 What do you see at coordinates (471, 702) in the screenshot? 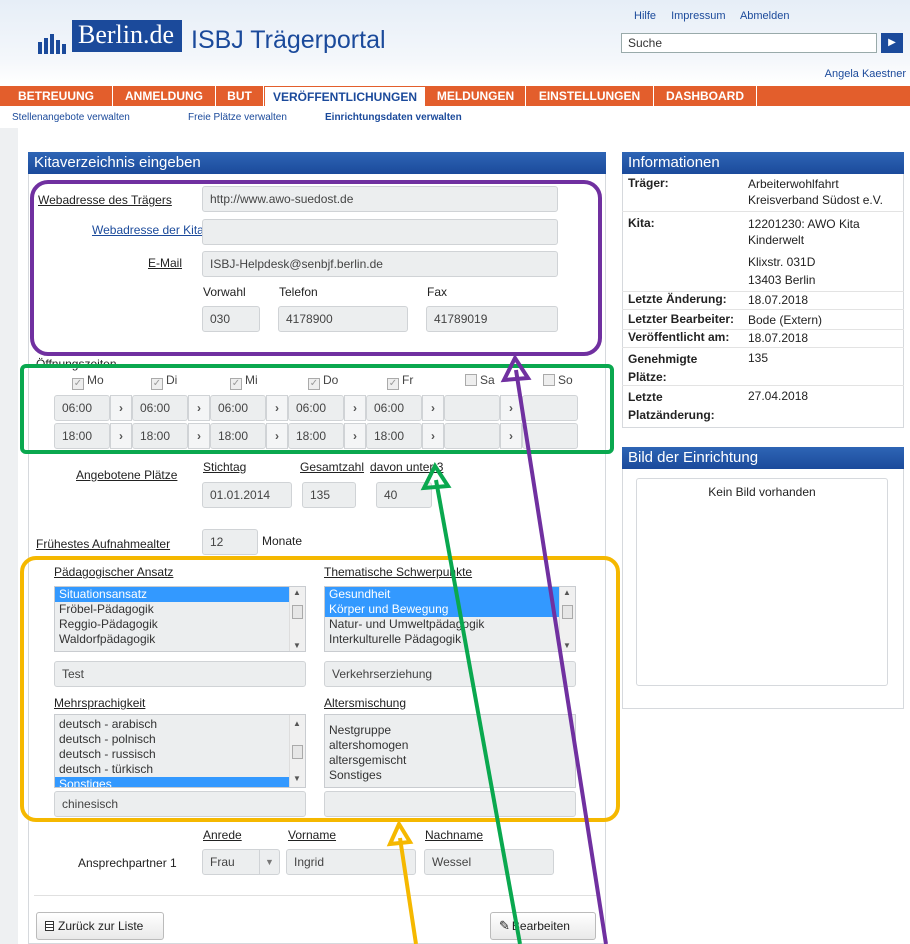
I see `arrow-green` at bounding box center [471, 702].